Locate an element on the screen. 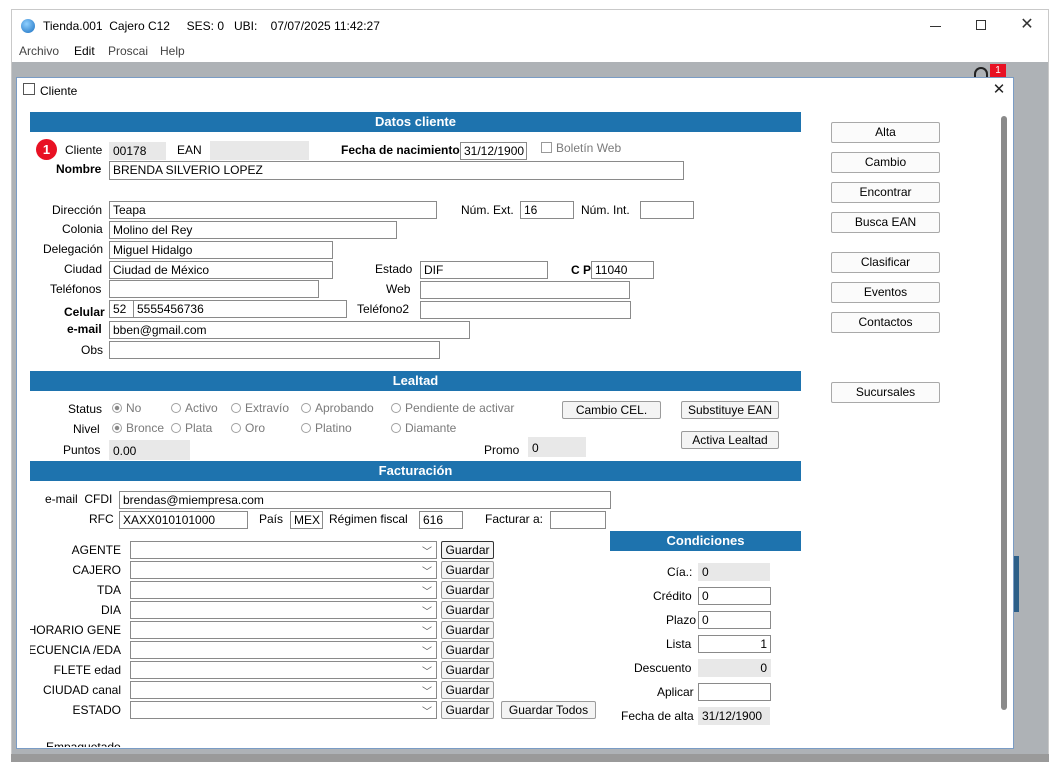 The height and width of the screenshot is (769, 1062). status-radio-pendiente: Pendiente de activar is located at coordinates (452, 408).